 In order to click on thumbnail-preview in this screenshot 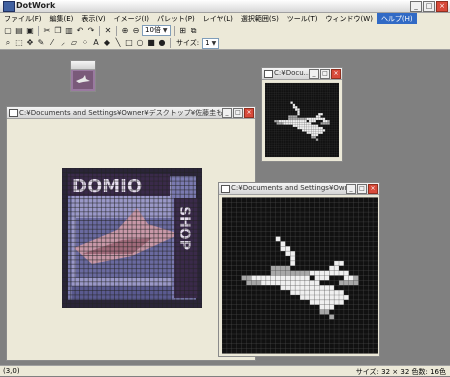, I will do `click(83, 80)`.